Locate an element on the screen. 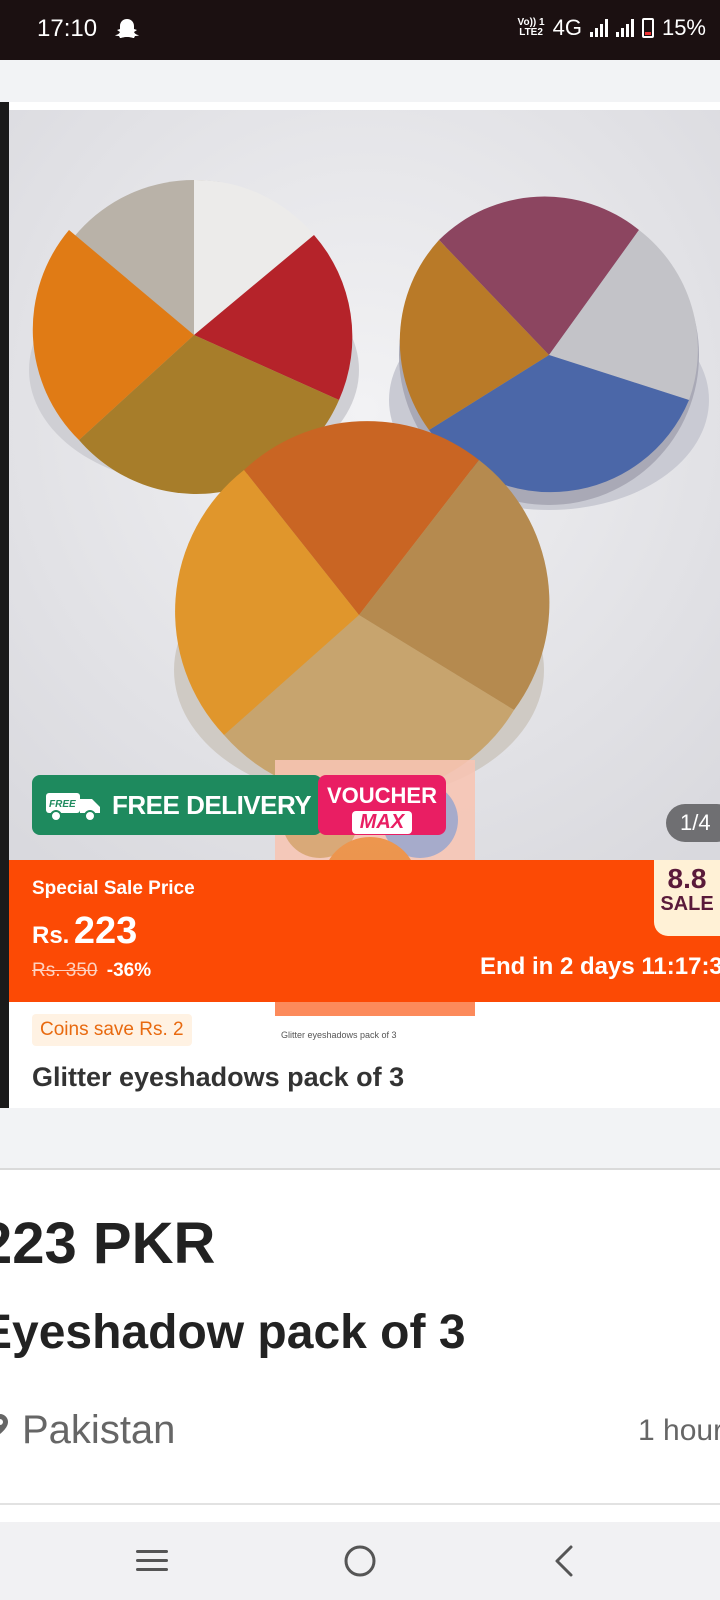 Image resolution: width=720 pixels, height=1600 pixels. snapchat-icon is located at coordinates (127, 28).